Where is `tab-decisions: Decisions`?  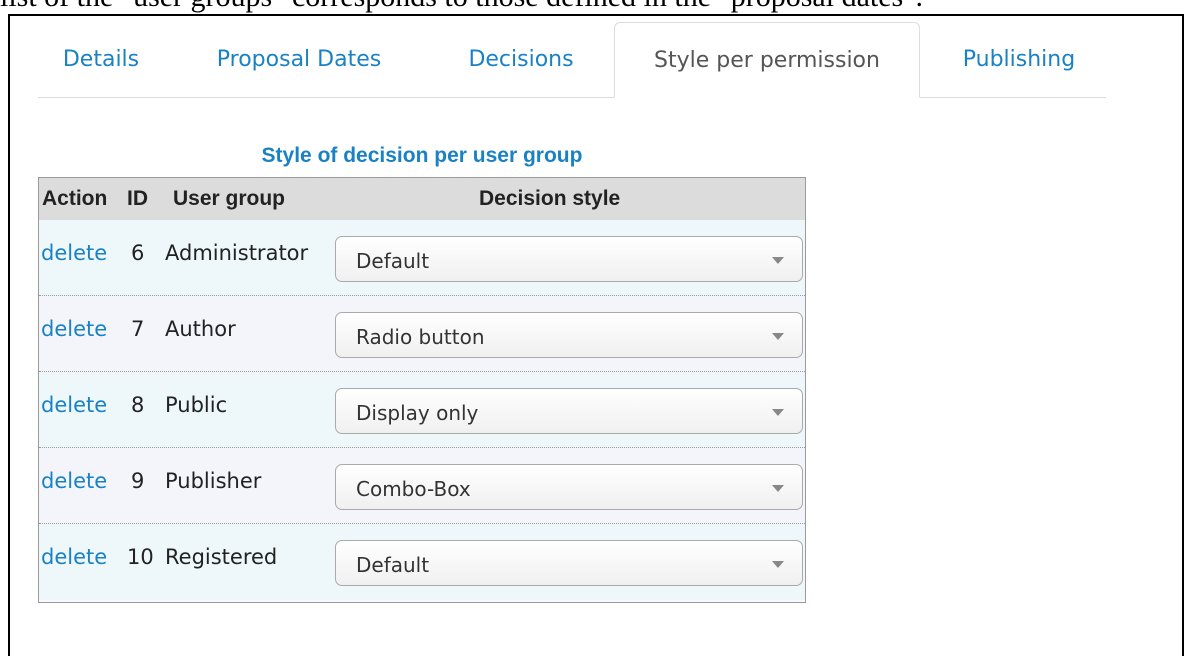
tab-decisions: Decisions is located at coordinates (521, 59).